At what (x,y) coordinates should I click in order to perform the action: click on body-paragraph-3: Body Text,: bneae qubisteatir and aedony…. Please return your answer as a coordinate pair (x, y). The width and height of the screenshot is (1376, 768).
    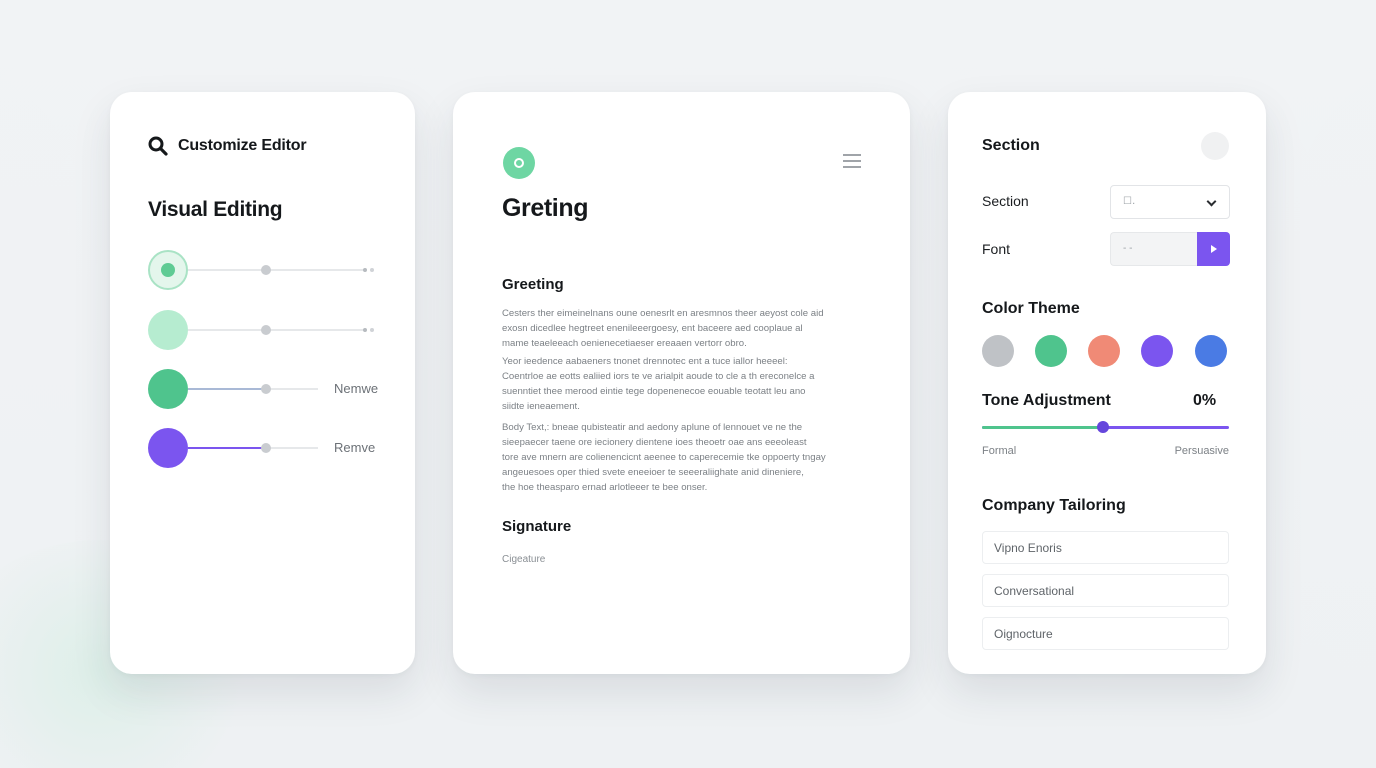
    Looking at the image, I should click on (685, 457).